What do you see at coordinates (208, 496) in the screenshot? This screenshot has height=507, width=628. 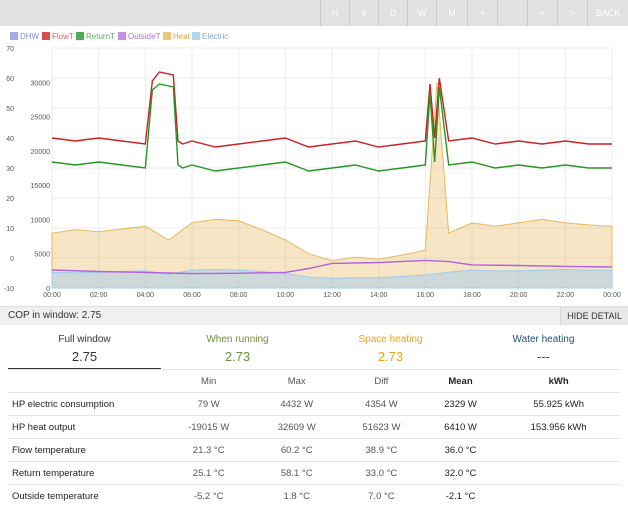 I see `cell-min: -5.2 °C` at bounding box center [208, 496].